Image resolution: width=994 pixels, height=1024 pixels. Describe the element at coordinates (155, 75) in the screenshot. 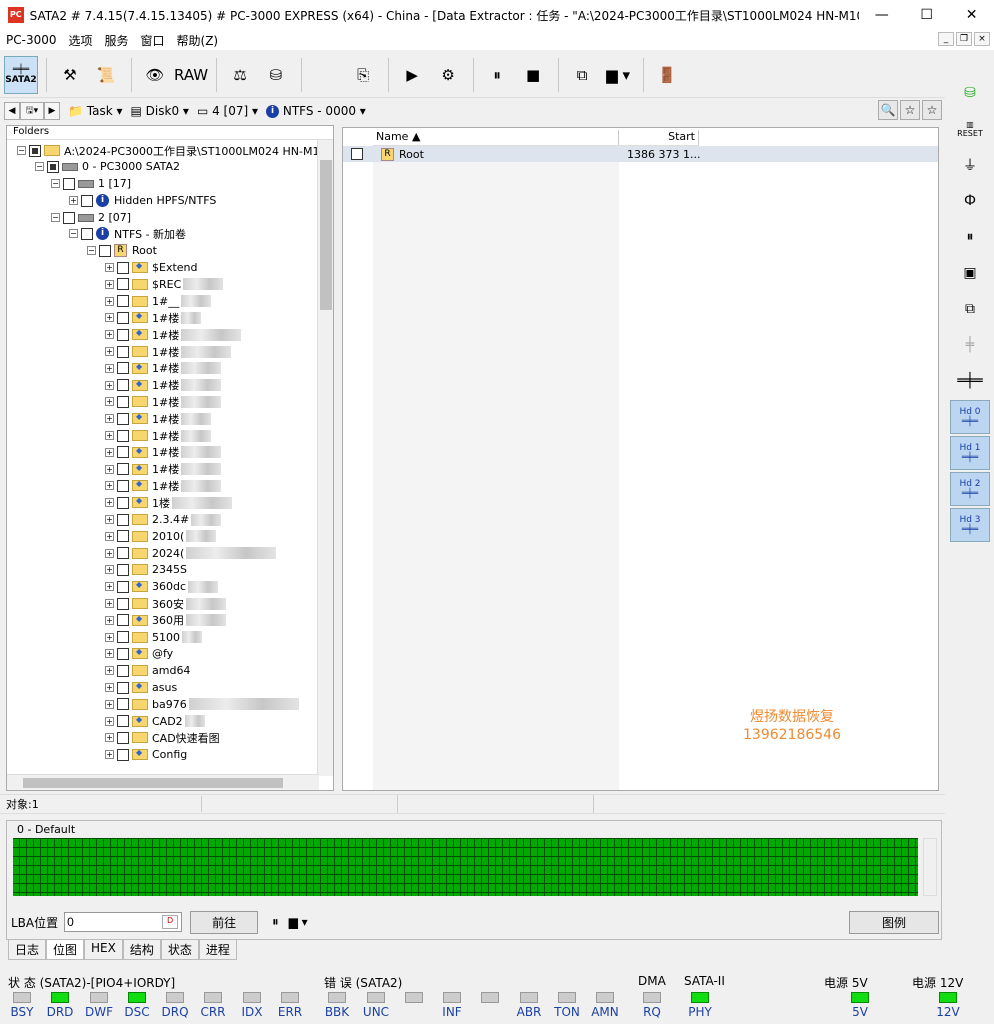

I see `binoculars-icon: 👁` at that location.